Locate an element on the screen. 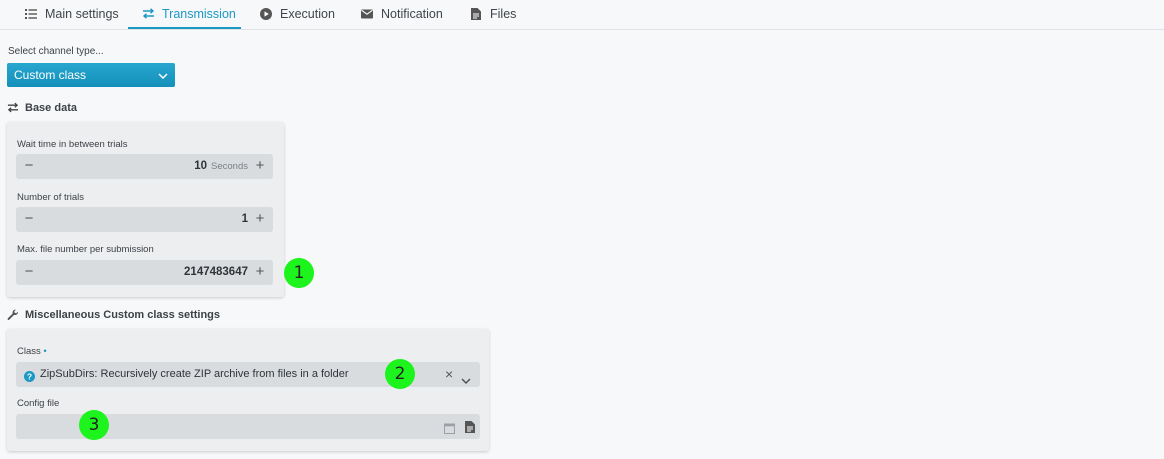 The image size is (1164, 459). tab-main-settings: Main settings is located at coordinates (71, 13).